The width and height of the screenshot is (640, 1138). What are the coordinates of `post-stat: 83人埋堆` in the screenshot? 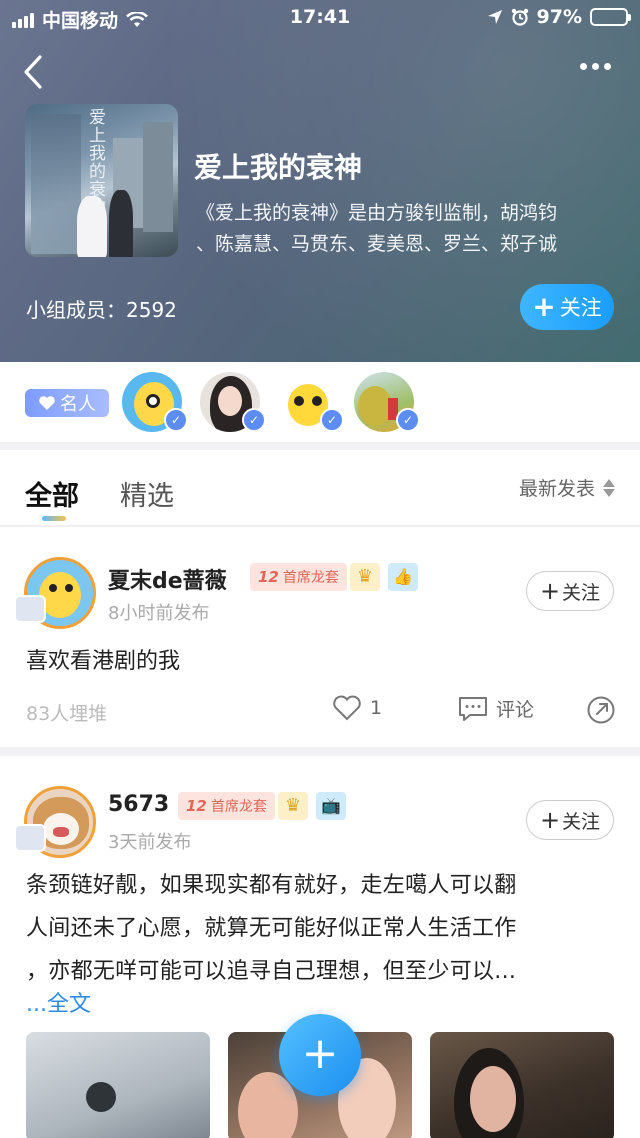 It's located at (67, 714).